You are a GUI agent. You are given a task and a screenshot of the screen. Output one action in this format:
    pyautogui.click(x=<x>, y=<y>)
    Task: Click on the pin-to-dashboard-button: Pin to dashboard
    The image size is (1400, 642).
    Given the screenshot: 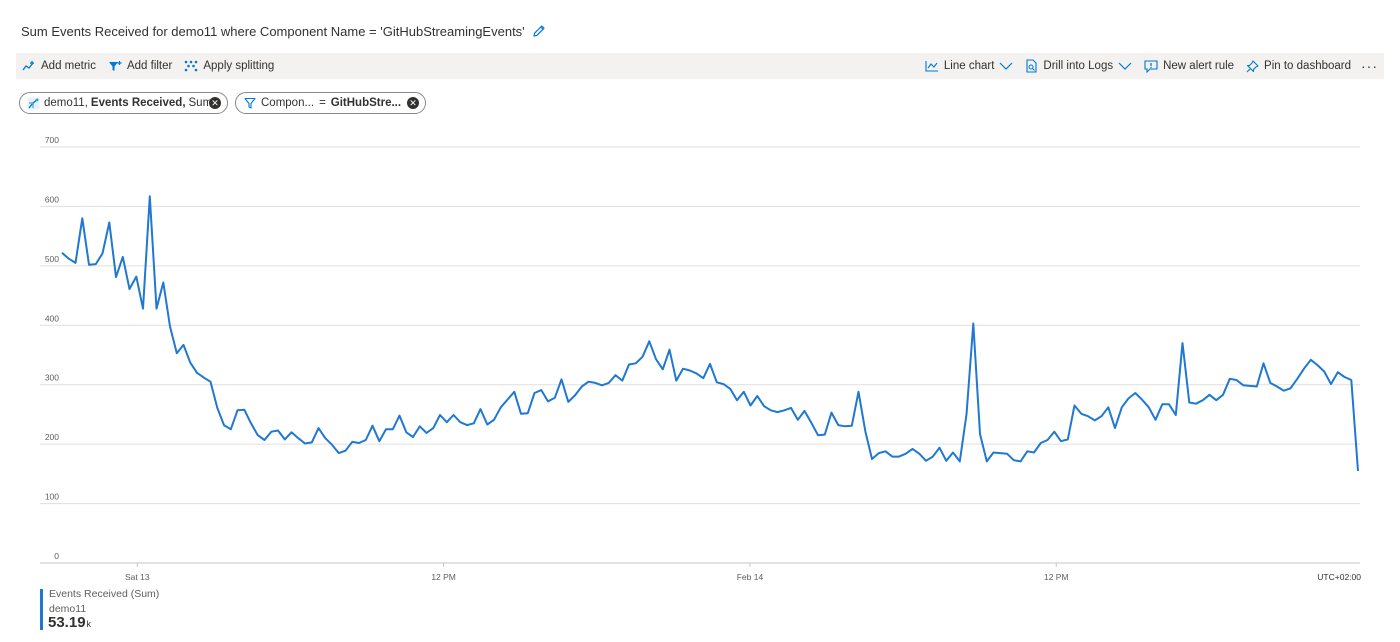 What is the action you would take?
    pyautogui.click(x=1298, y=66)
    